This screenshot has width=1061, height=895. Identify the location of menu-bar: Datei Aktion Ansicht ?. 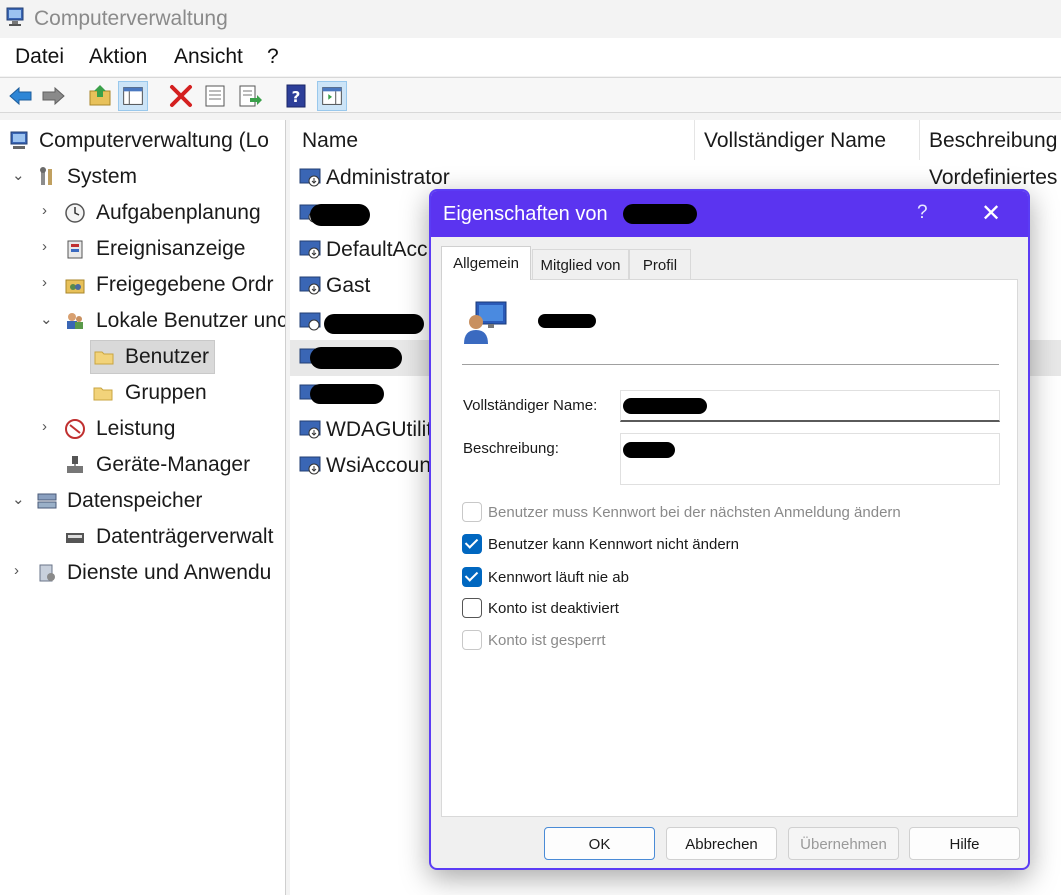
(530, 57).